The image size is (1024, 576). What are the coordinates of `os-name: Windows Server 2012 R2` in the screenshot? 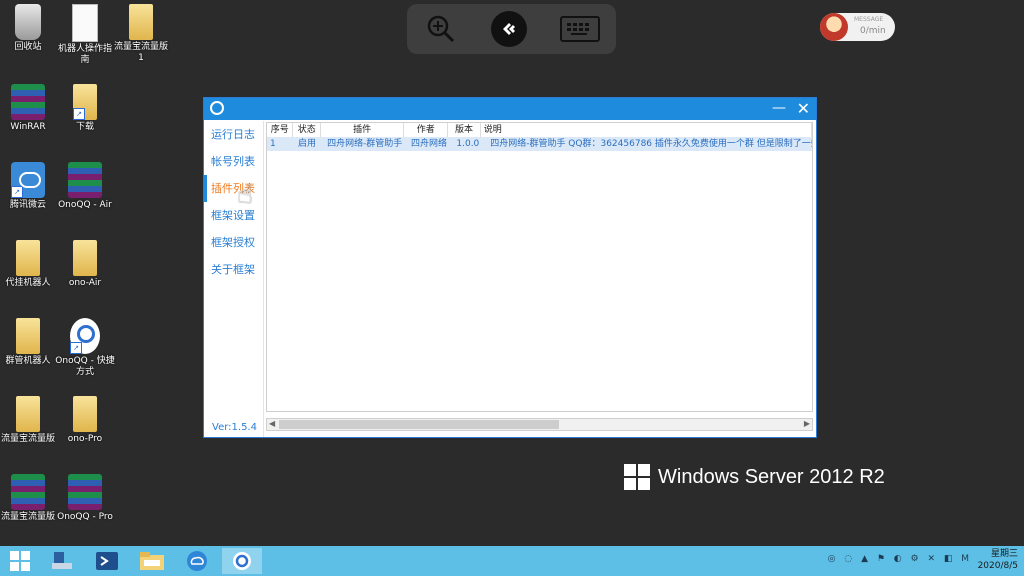 It's located at (771, 476).